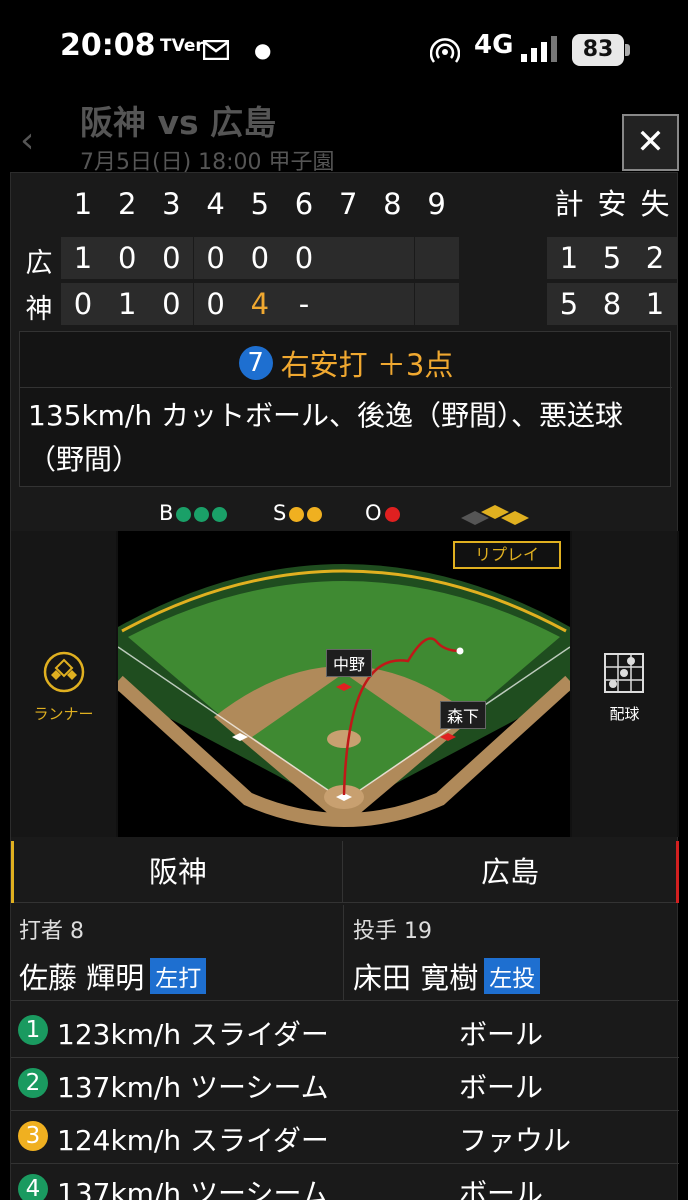 This screenshot has width=688, height=1200. What do you see at coordinates (624, 673) in the screenshot?
I see `pitch-grid-icon` at bounding box center [624, 673].